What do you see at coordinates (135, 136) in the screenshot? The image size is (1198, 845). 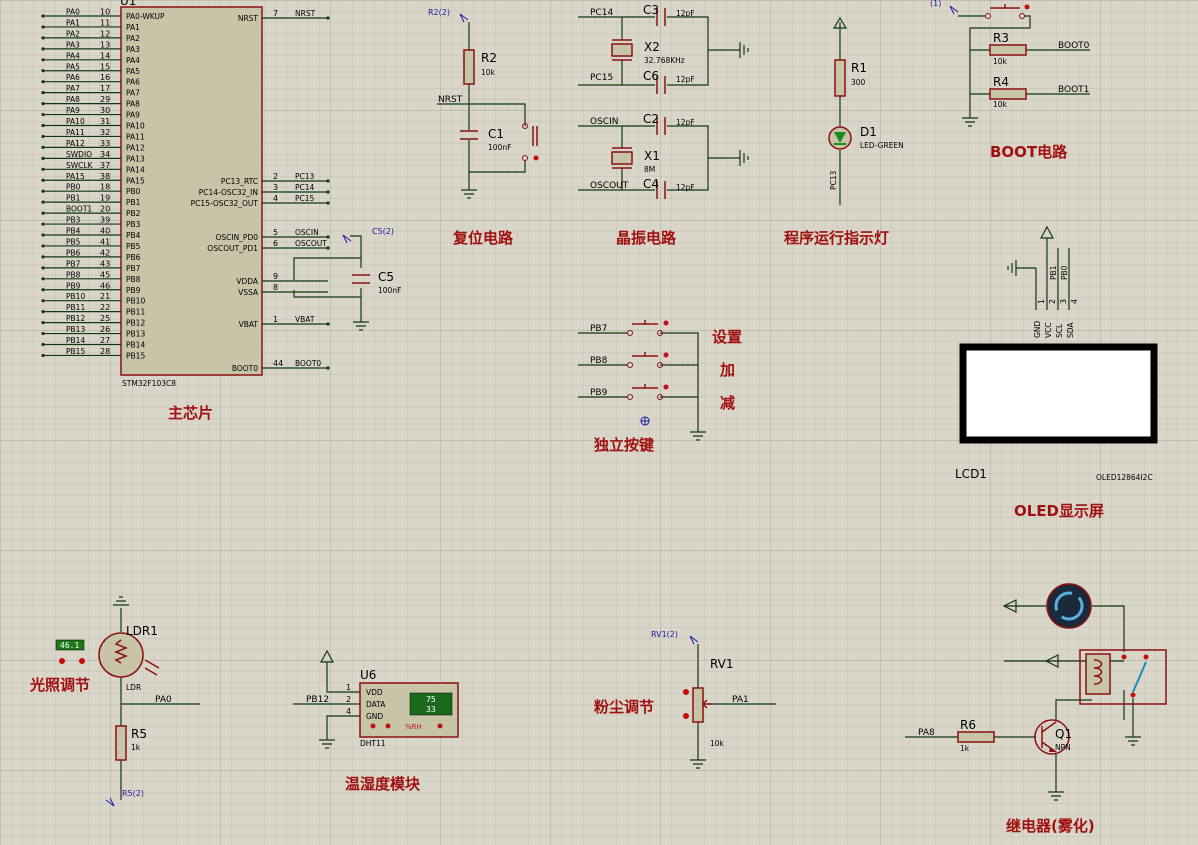 I see `left-pin-name: PA11` at bounding box center [135, 136].